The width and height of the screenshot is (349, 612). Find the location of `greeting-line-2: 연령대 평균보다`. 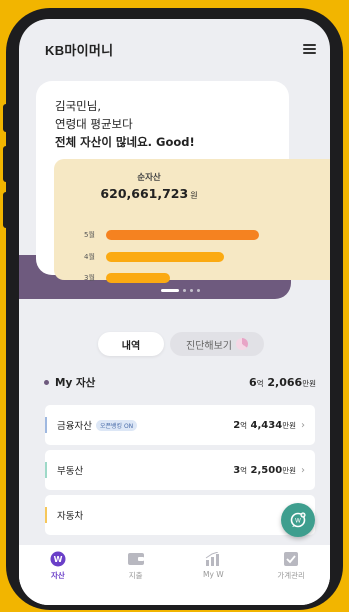

greeting-line-2: 연령대 평균보다 is located at coordinates (94, 124).